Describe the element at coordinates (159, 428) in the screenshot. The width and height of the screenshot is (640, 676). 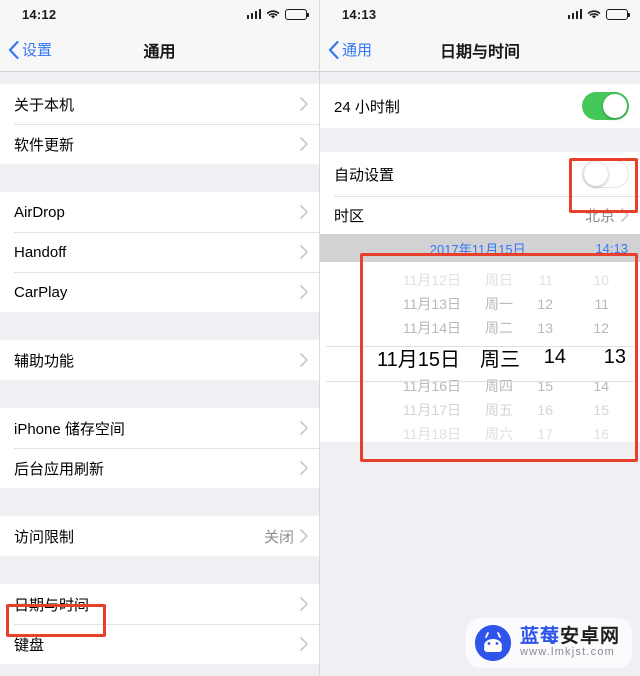
I see `settings-row-iphone-storage: iPhone 储存空间` at that location.